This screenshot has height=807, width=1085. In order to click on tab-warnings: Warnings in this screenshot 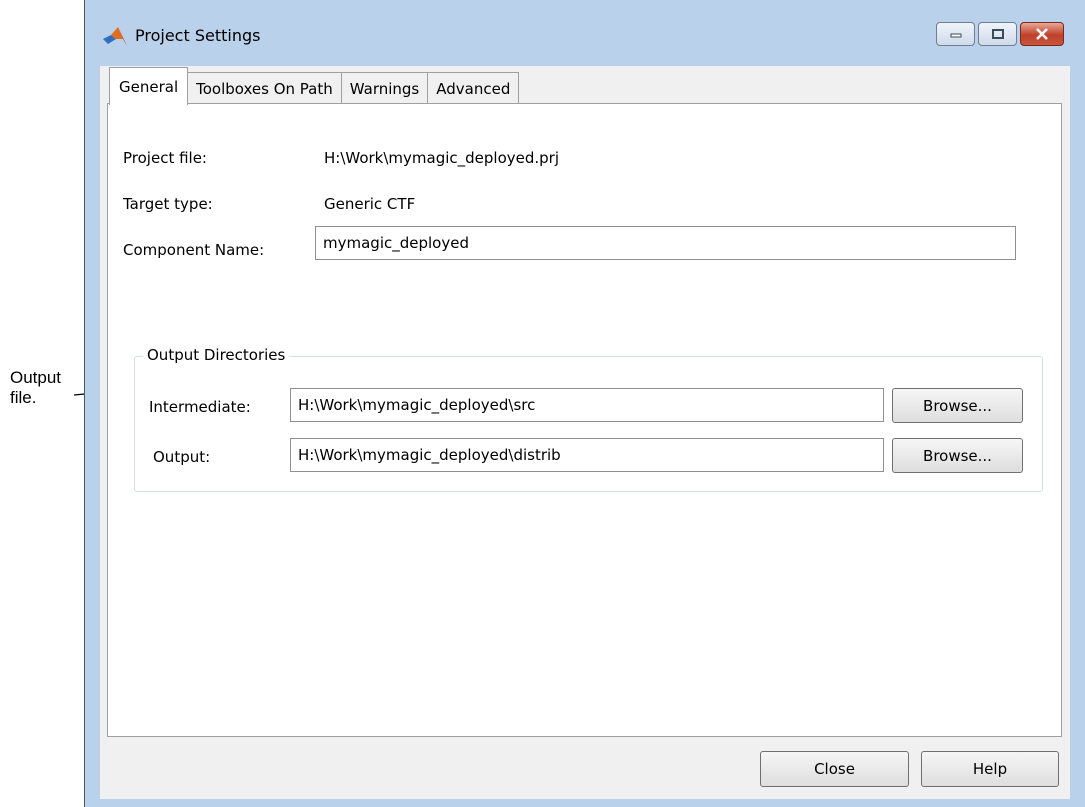, I will do `click(385, 88)`.